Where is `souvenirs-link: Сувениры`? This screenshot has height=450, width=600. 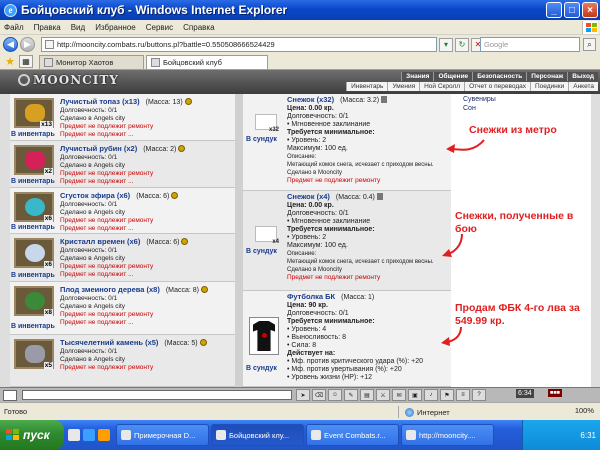
souvenirs-link: Сувениры is located at coordinates (479, 99).